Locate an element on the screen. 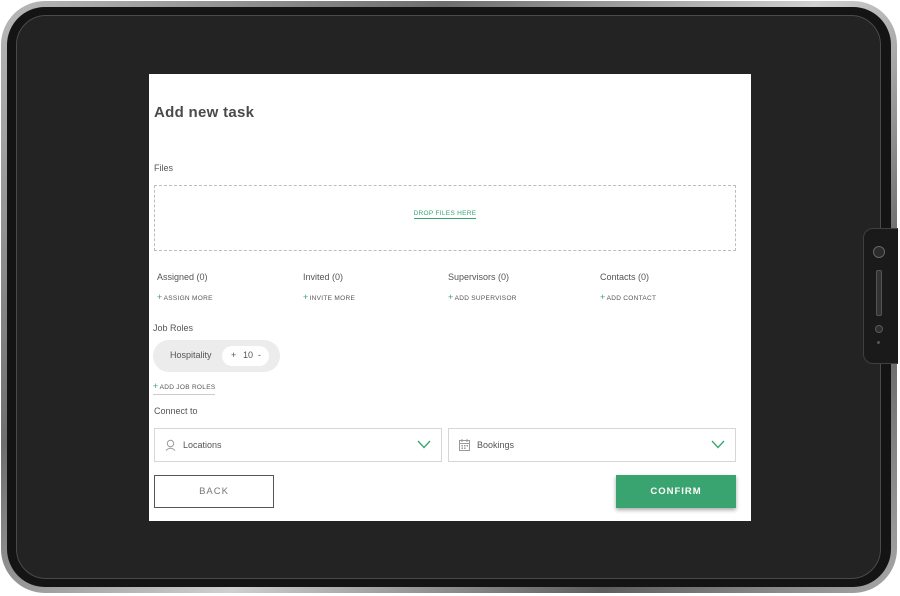 The height and width of the screenshot is (596, 900). confirm-button: CONFIRM is located at coordinates (676, 491).